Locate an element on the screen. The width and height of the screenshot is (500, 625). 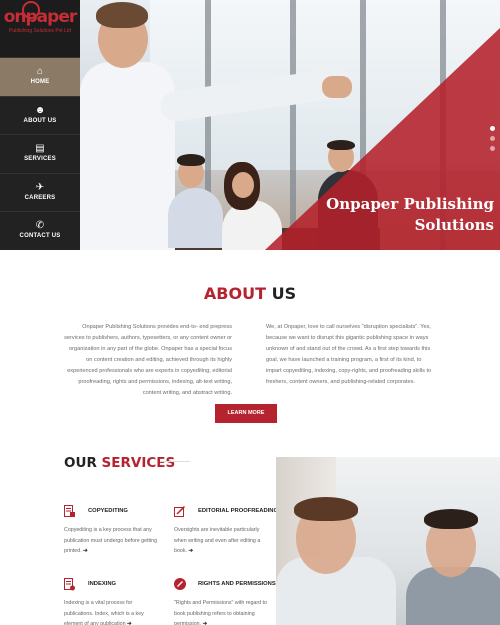
hero-title: Onpaper Publishing Solutions is located at coordinates (410, 214).